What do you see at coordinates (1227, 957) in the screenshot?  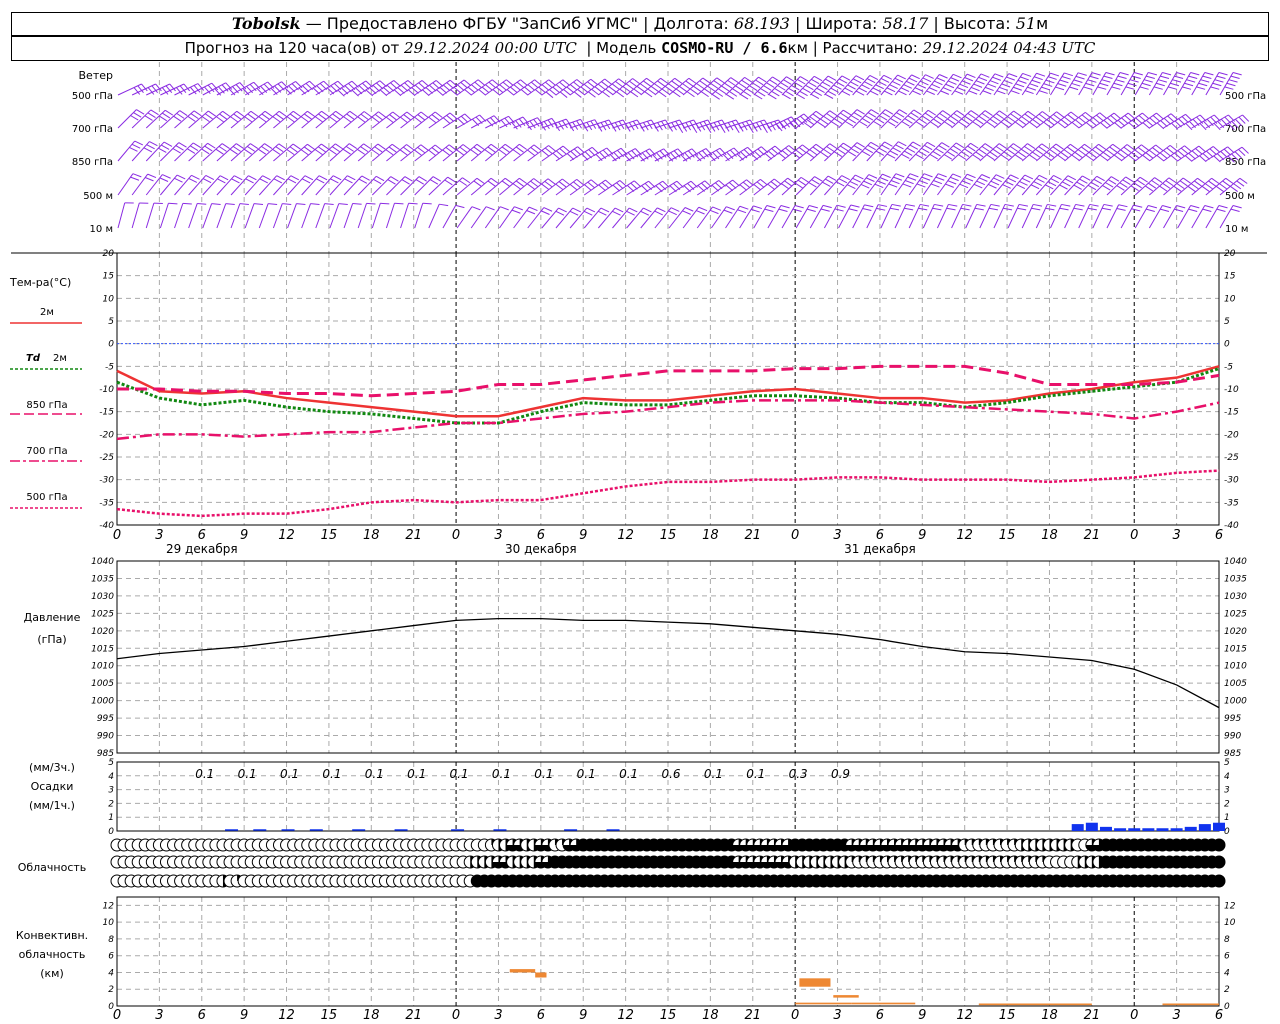 I see `conv-tick-right: 6` at bounding box center [1227, 957].